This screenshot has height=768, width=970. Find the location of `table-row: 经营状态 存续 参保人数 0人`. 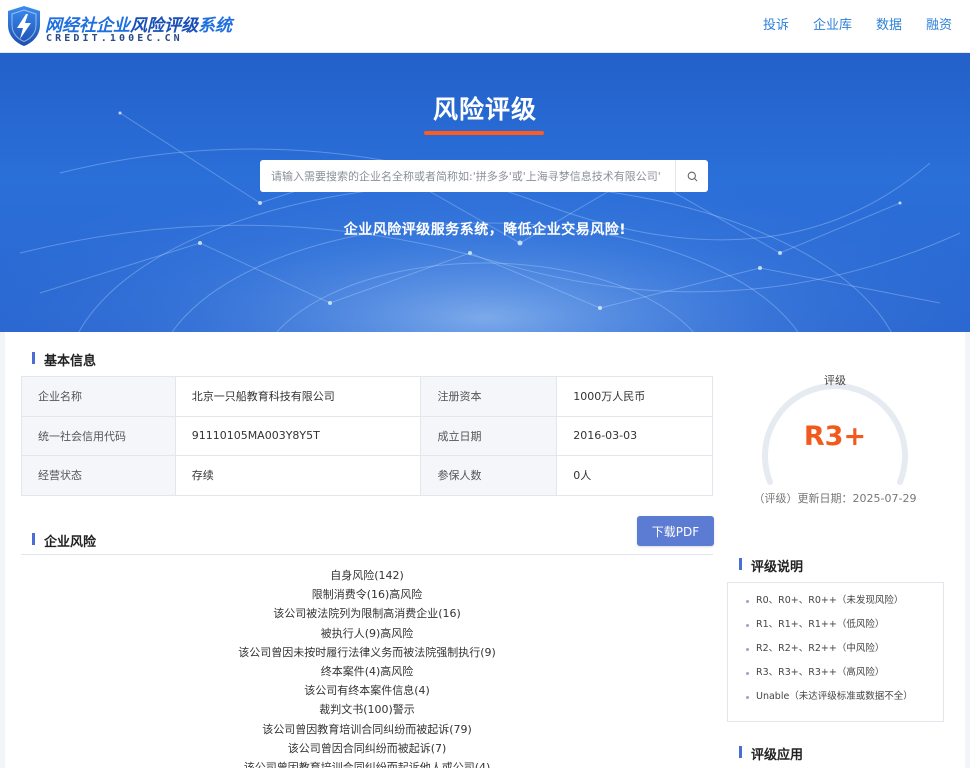

table-row: 经营状态 存续 参保人数 0人 is located at coordinates (367, 475).